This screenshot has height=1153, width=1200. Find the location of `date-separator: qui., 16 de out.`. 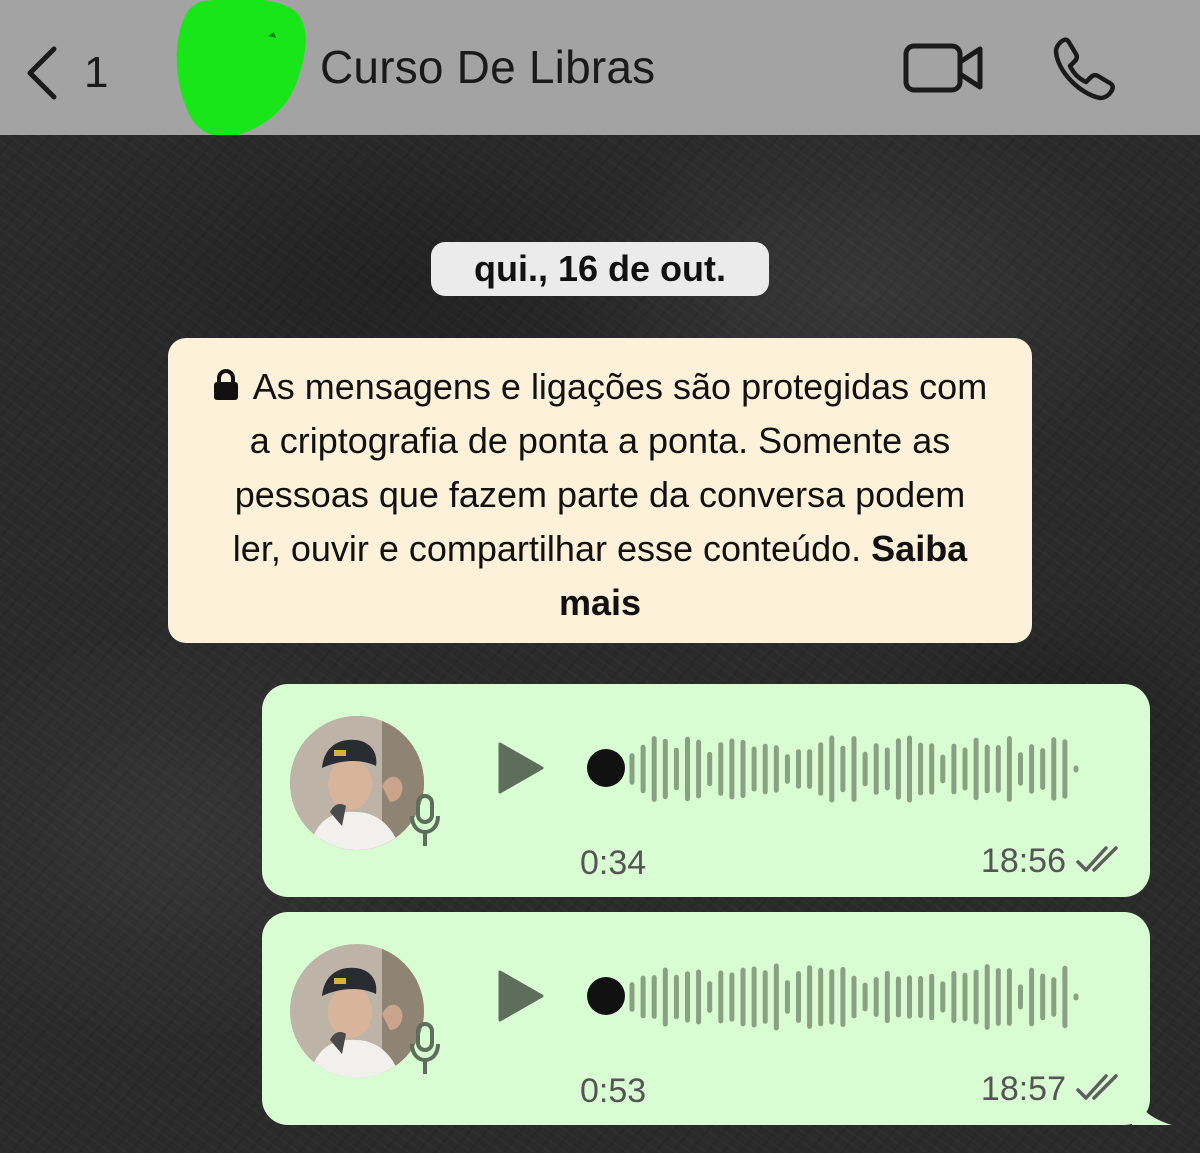

date-separator: qui., 16 de out. is located at coordinates (600, 269).